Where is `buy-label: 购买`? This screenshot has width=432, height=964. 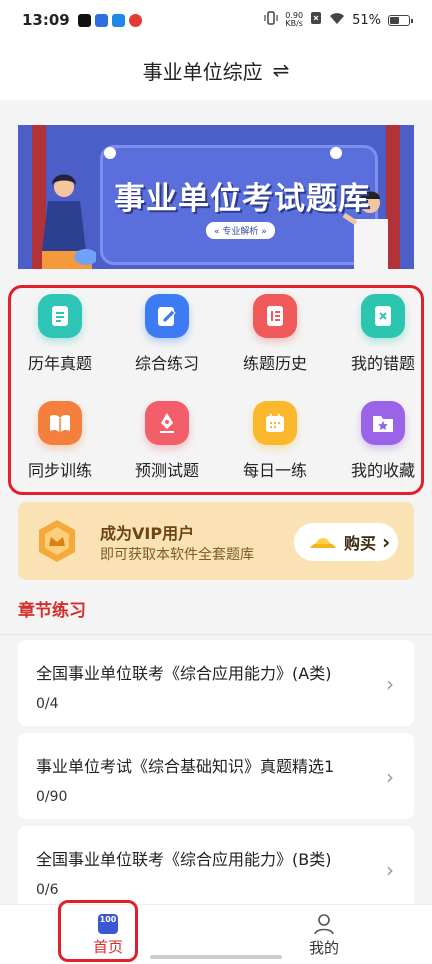
buy-label: 购买 is located at coordinates (360, 543).